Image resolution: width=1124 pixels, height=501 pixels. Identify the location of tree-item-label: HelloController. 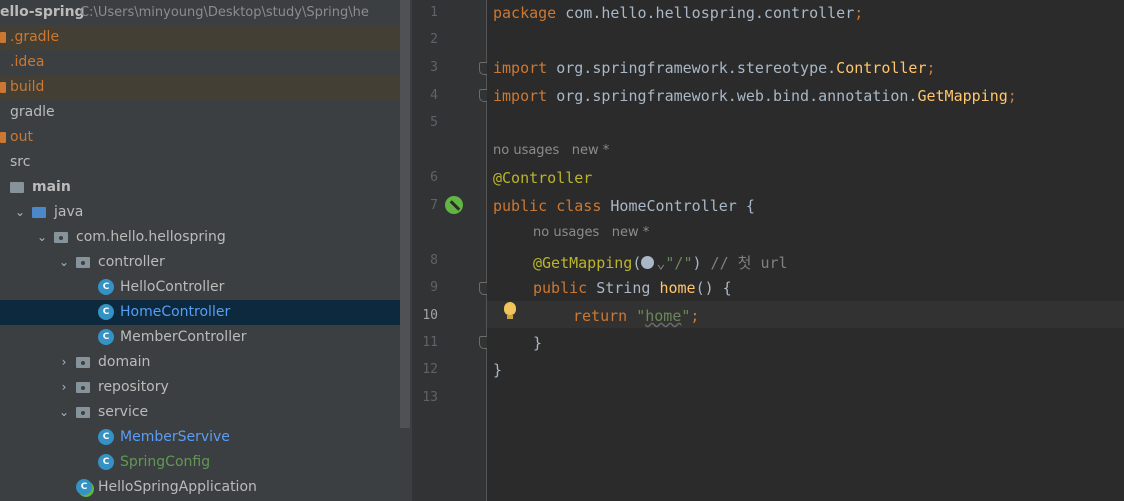
(172, 287).